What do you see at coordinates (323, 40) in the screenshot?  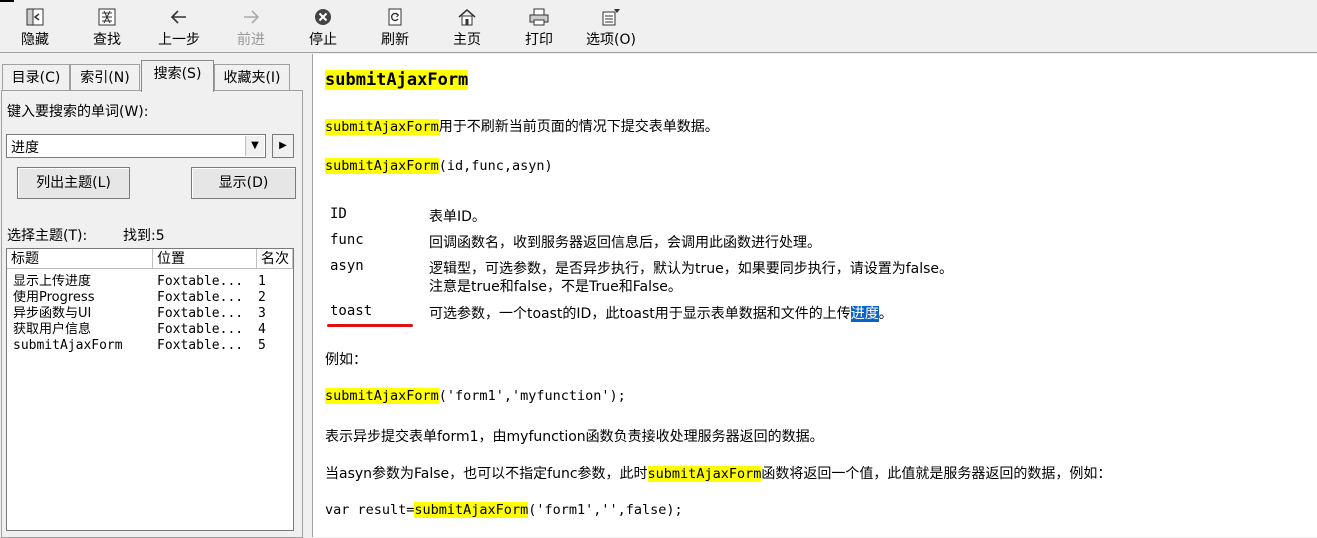 I see `stop-label: 停止` at bounding box center [323, 40].